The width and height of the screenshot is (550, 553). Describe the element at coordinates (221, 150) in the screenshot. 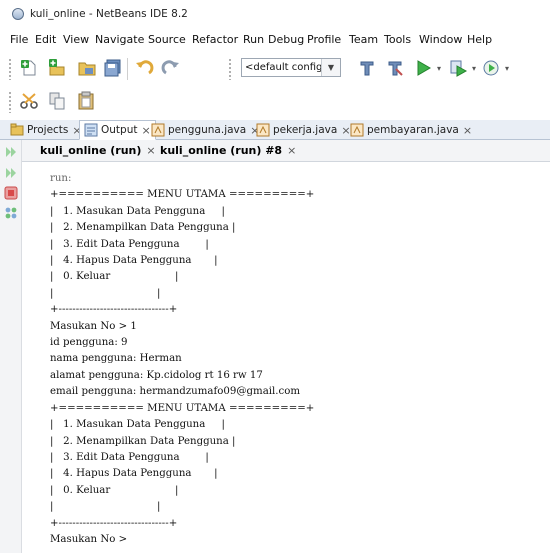

I see `subtab-label: kuli_online (run) #8` at that location.